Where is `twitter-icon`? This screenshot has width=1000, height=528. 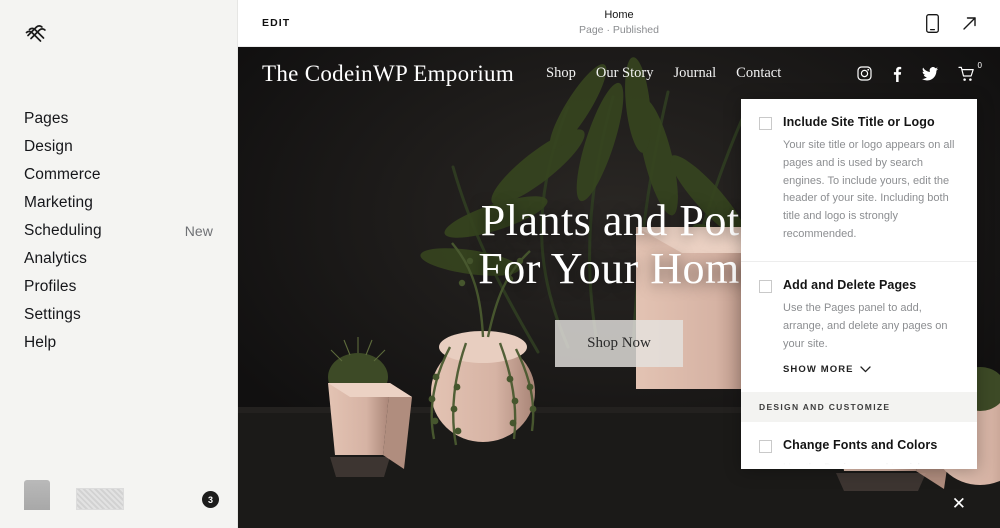
twitter-icon is located at coordinates (930, 73).